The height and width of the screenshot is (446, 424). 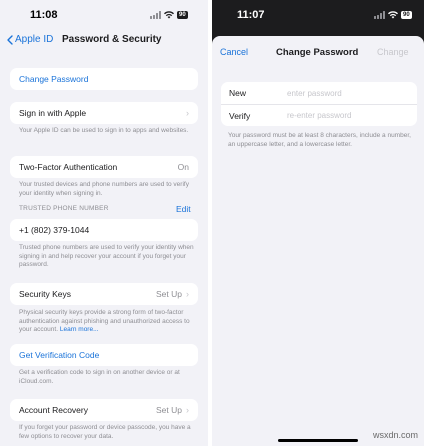 I want to click on verification-group: Get Verification Code, so click(x=104, y=355).